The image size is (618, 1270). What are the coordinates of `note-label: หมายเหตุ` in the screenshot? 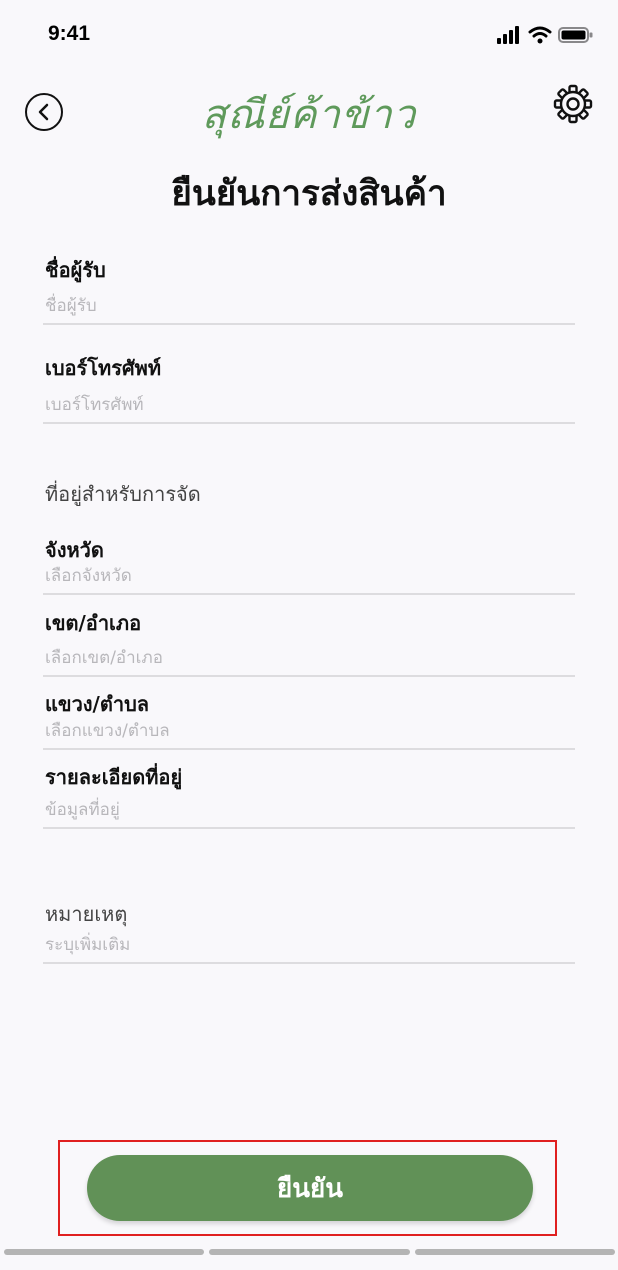 It's located at (86, 914).